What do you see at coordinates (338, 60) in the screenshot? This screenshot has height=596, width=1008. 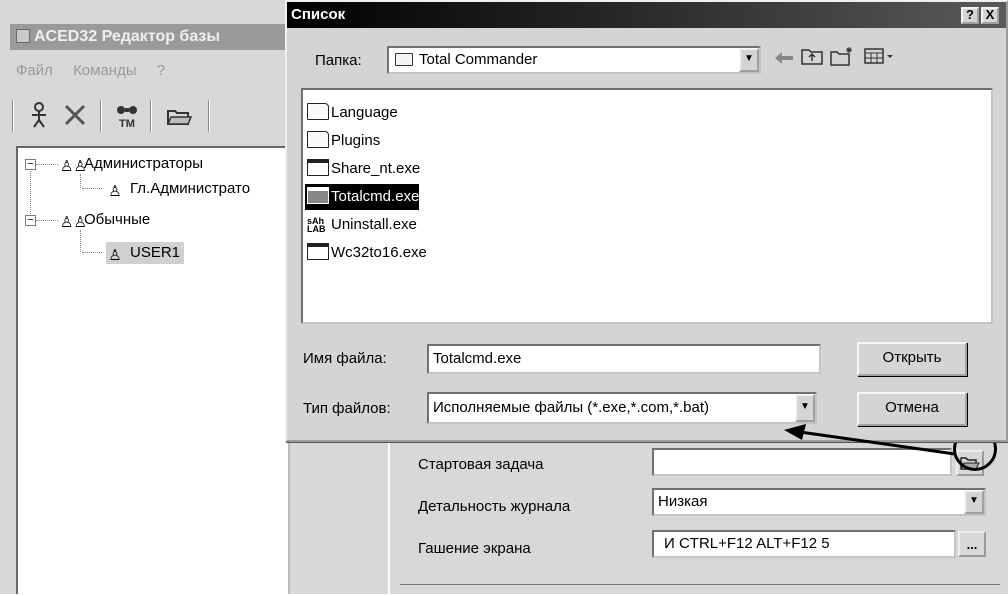 I see `folder-label: Папка:` at bounding box center [338, 60].